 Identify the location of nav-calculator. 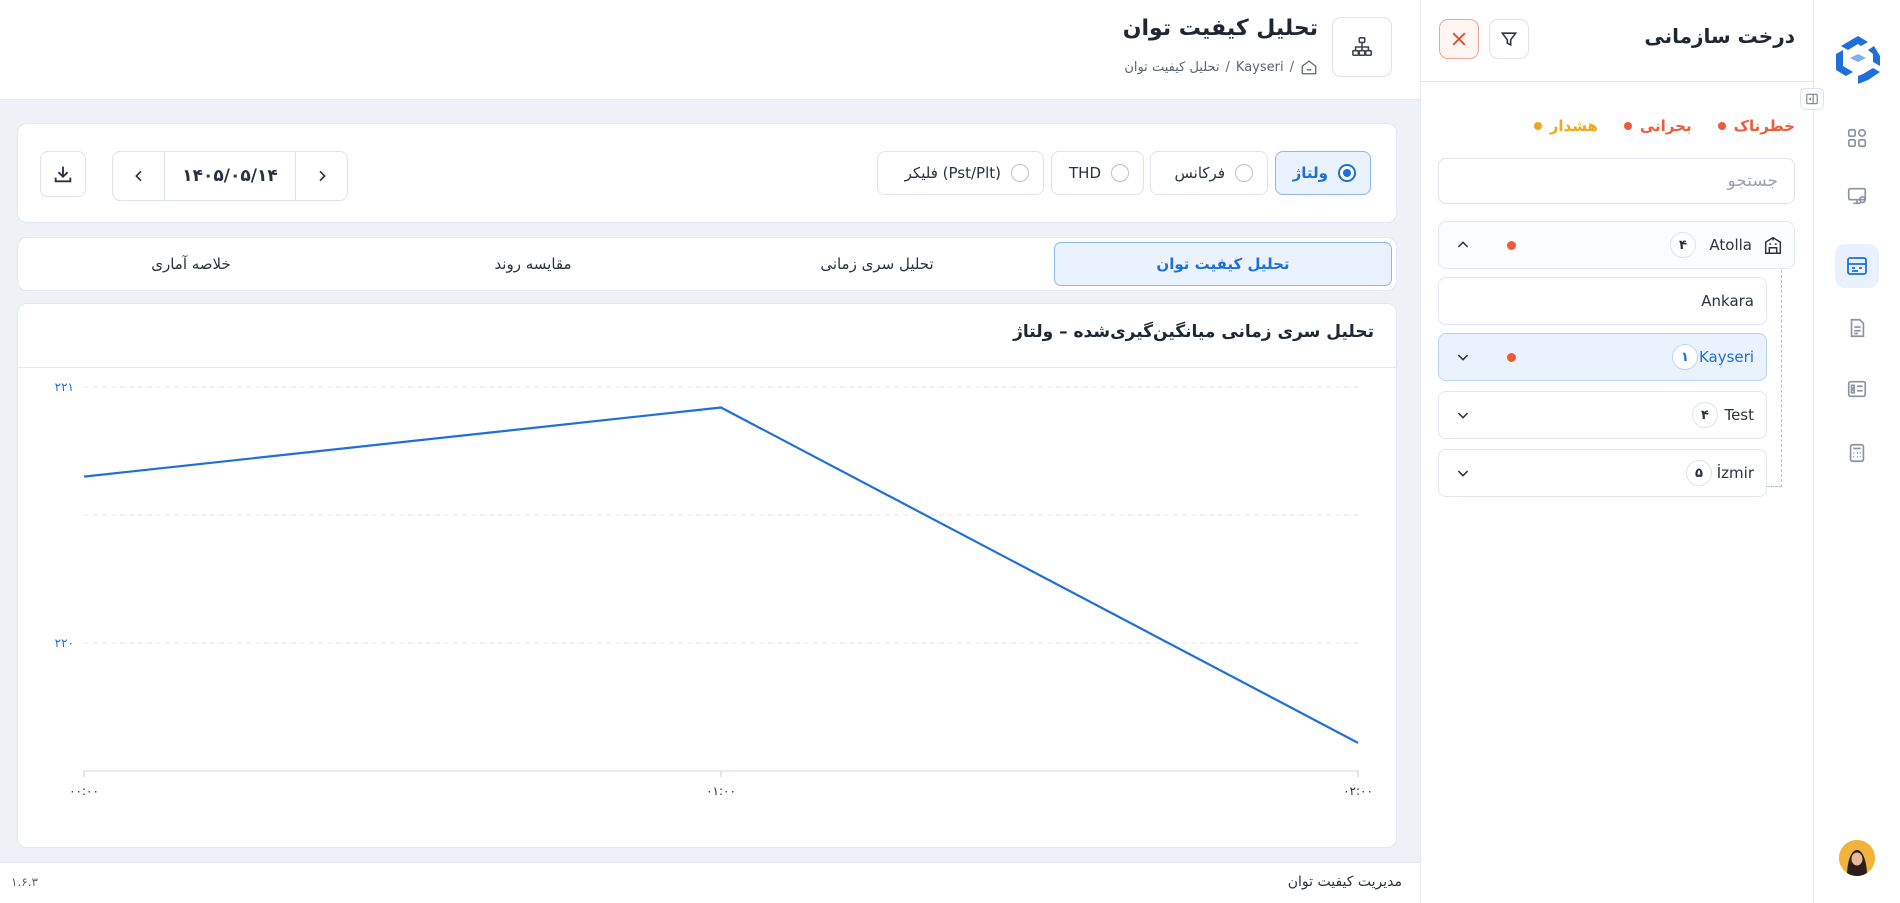
(1857, 453).